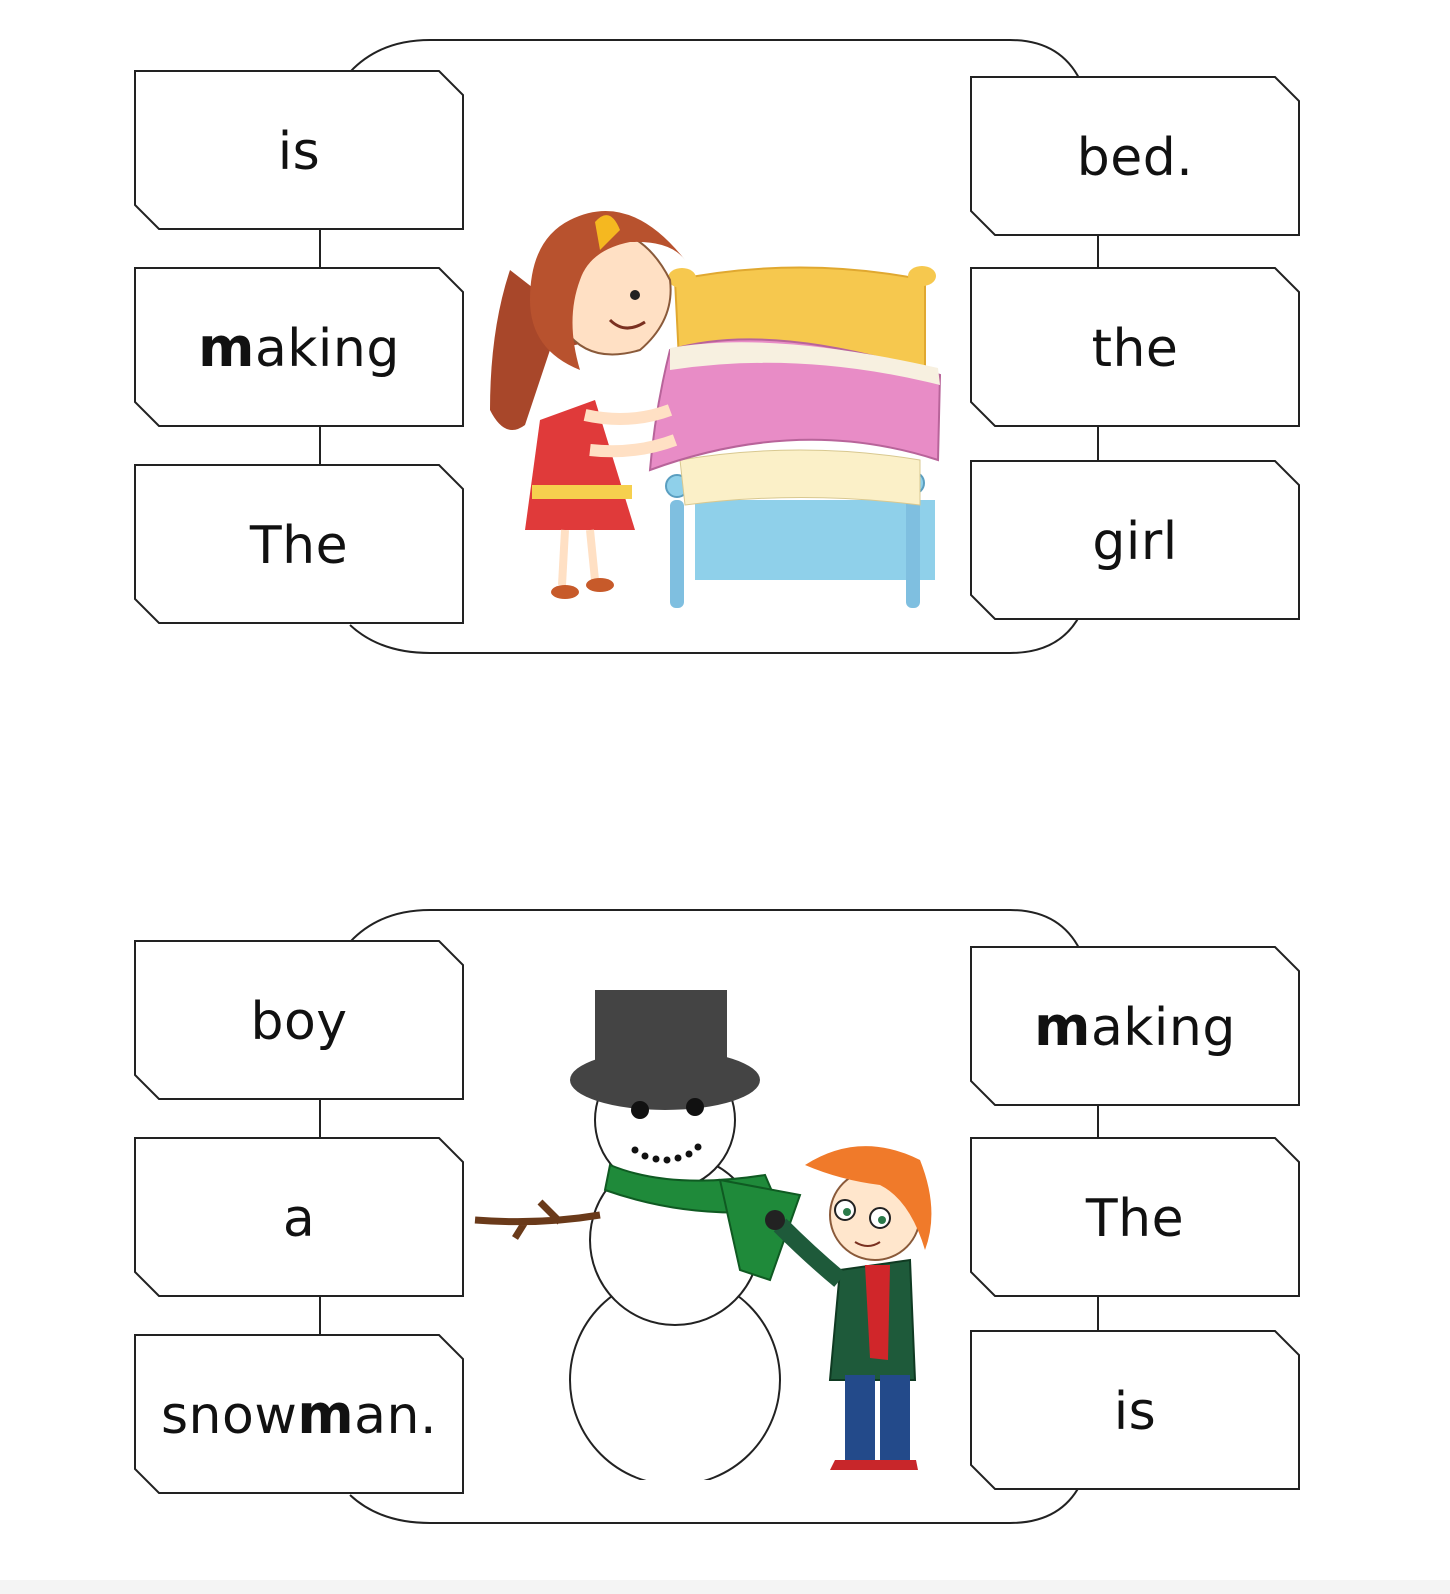  I want to click on girl-icon, so click(587, 405).